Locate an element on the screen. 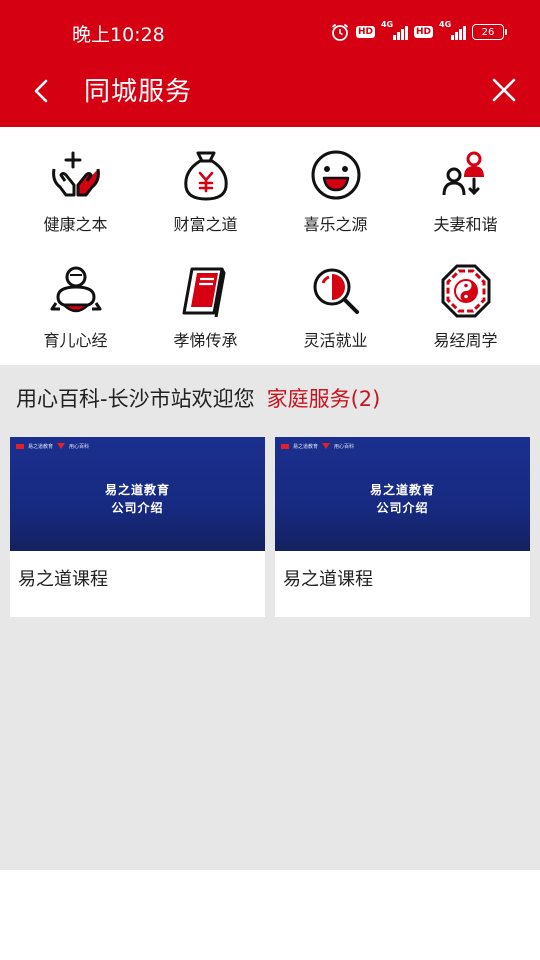 This screenshot has width=540, height=960. back-button is located at coordinates (41, 91).